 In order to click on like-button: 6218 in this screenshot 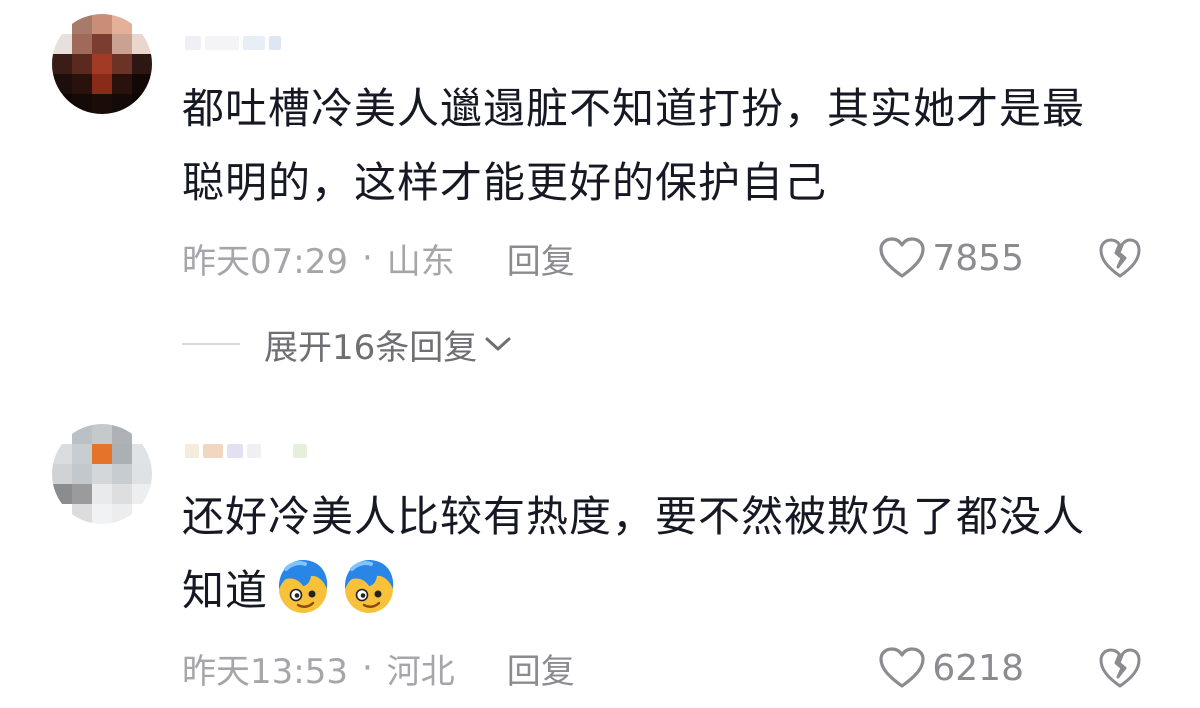, I will do `click(951, 668)`.